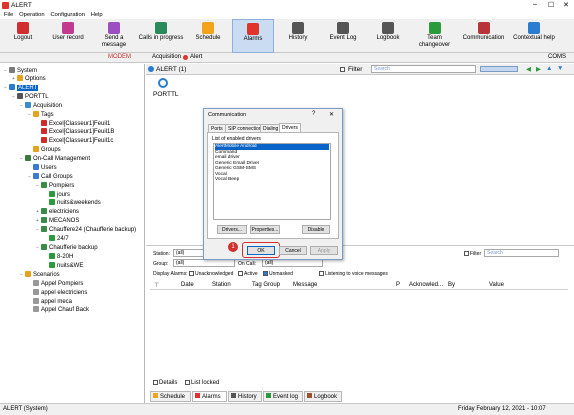  Describe the element at coordinates (521, 253) in the screenshot. I see `lower-search-input: Search` at that location.